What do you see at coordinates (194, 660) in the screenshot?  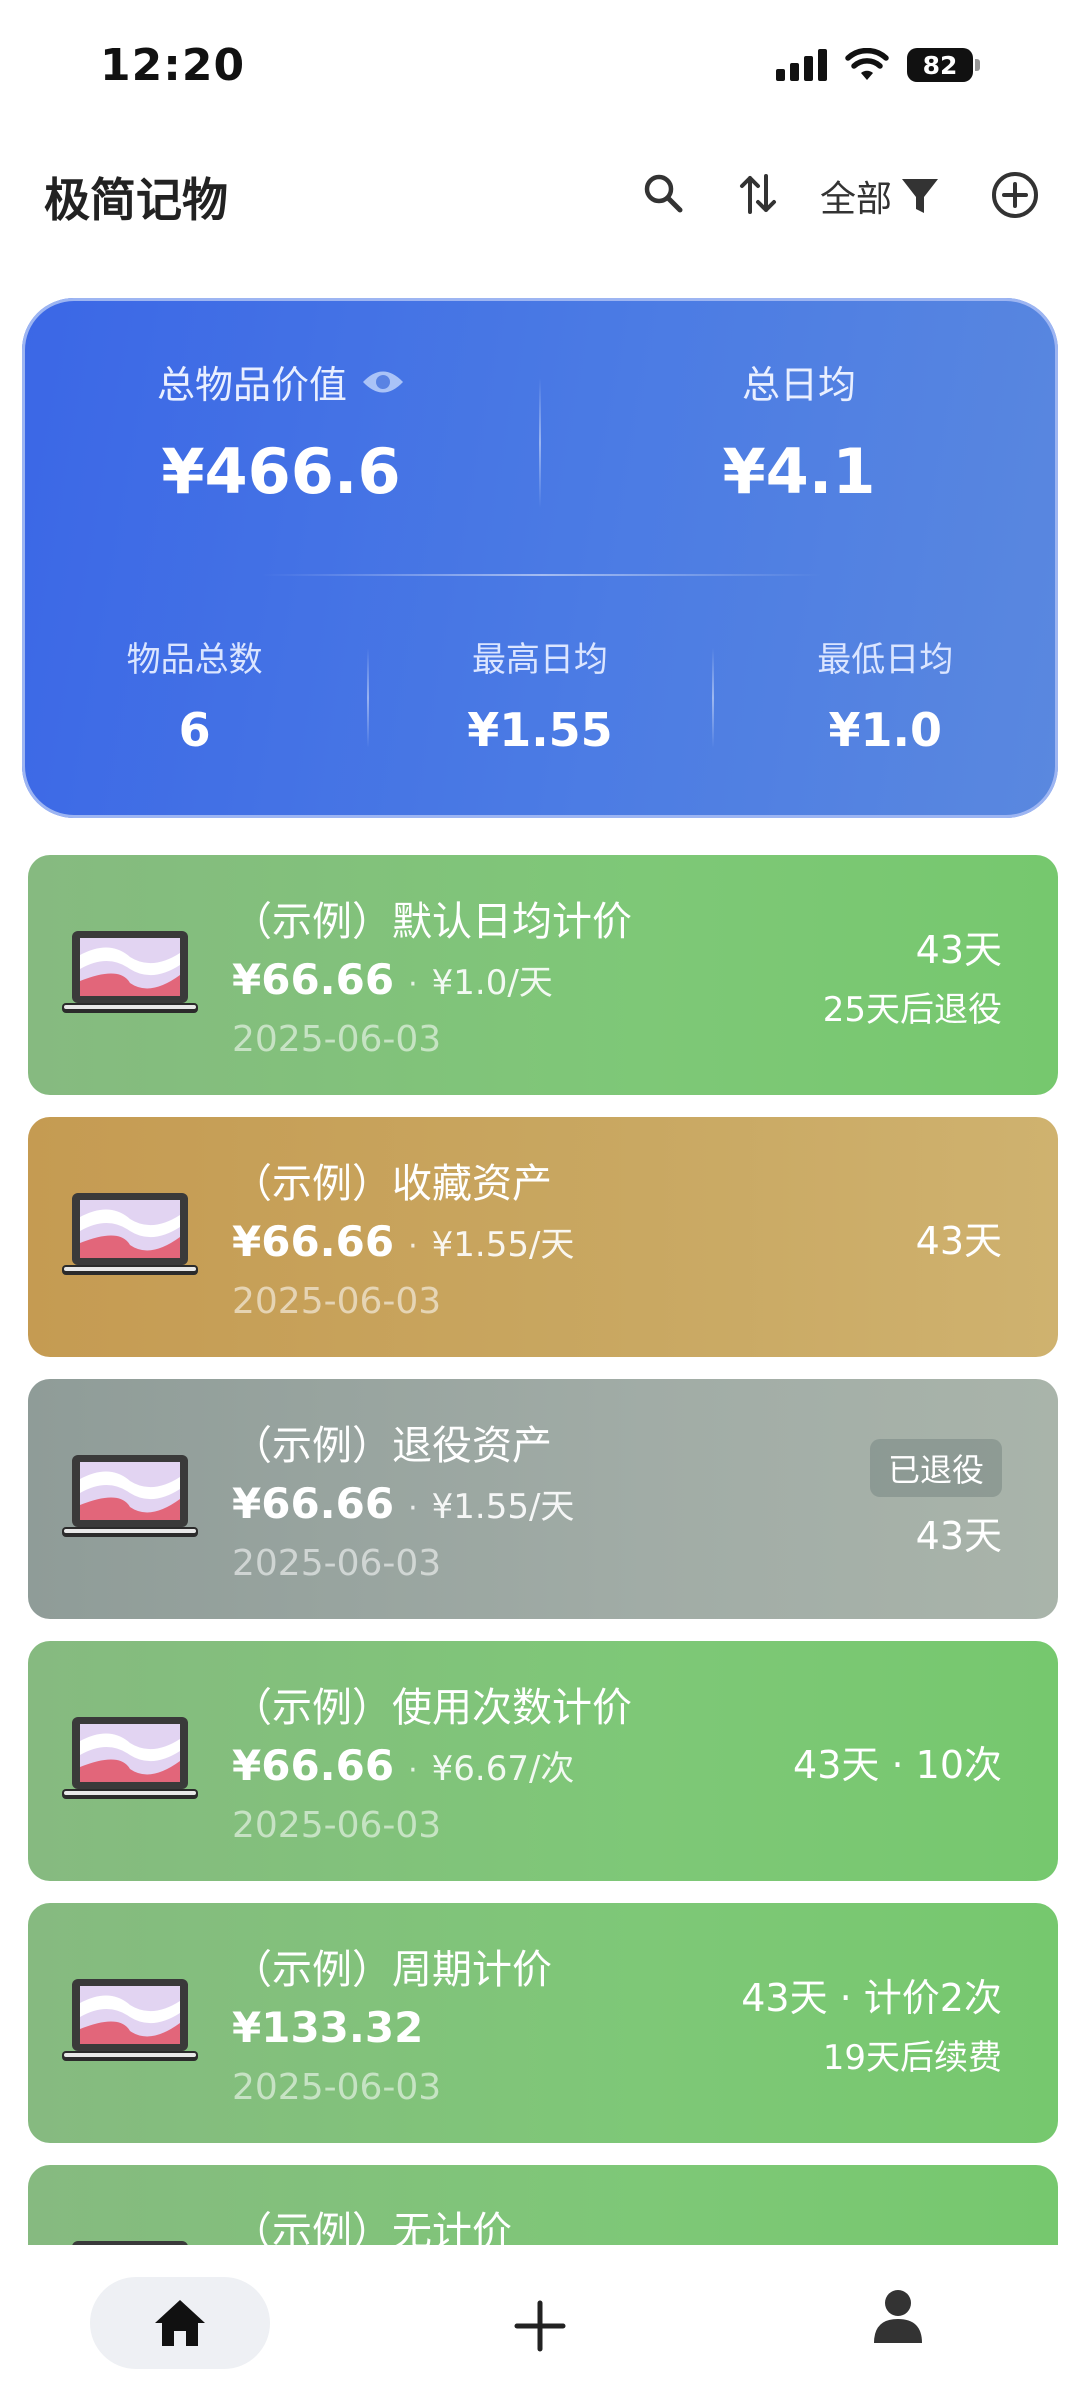 I see `count-label: 物品总数` at bounding box center [194, 660].